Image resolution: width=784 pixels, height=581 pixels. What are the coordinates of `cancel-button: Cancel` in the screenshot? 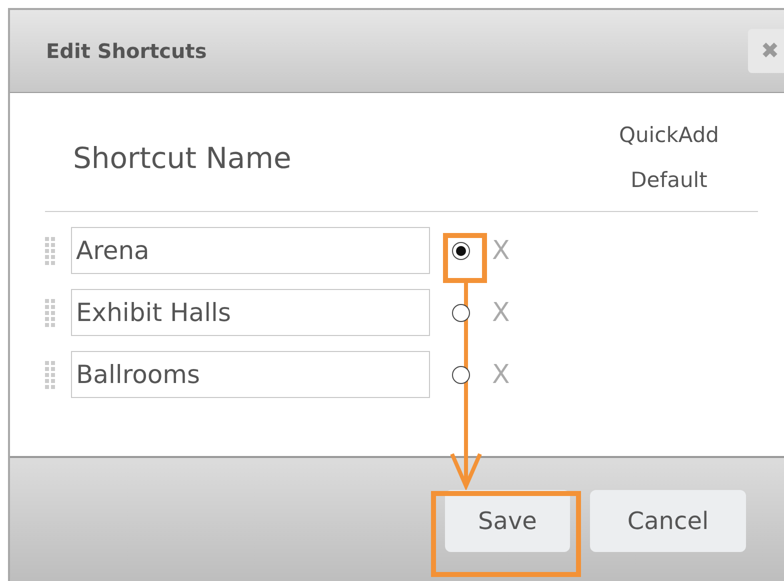 It's located at (668, 521).